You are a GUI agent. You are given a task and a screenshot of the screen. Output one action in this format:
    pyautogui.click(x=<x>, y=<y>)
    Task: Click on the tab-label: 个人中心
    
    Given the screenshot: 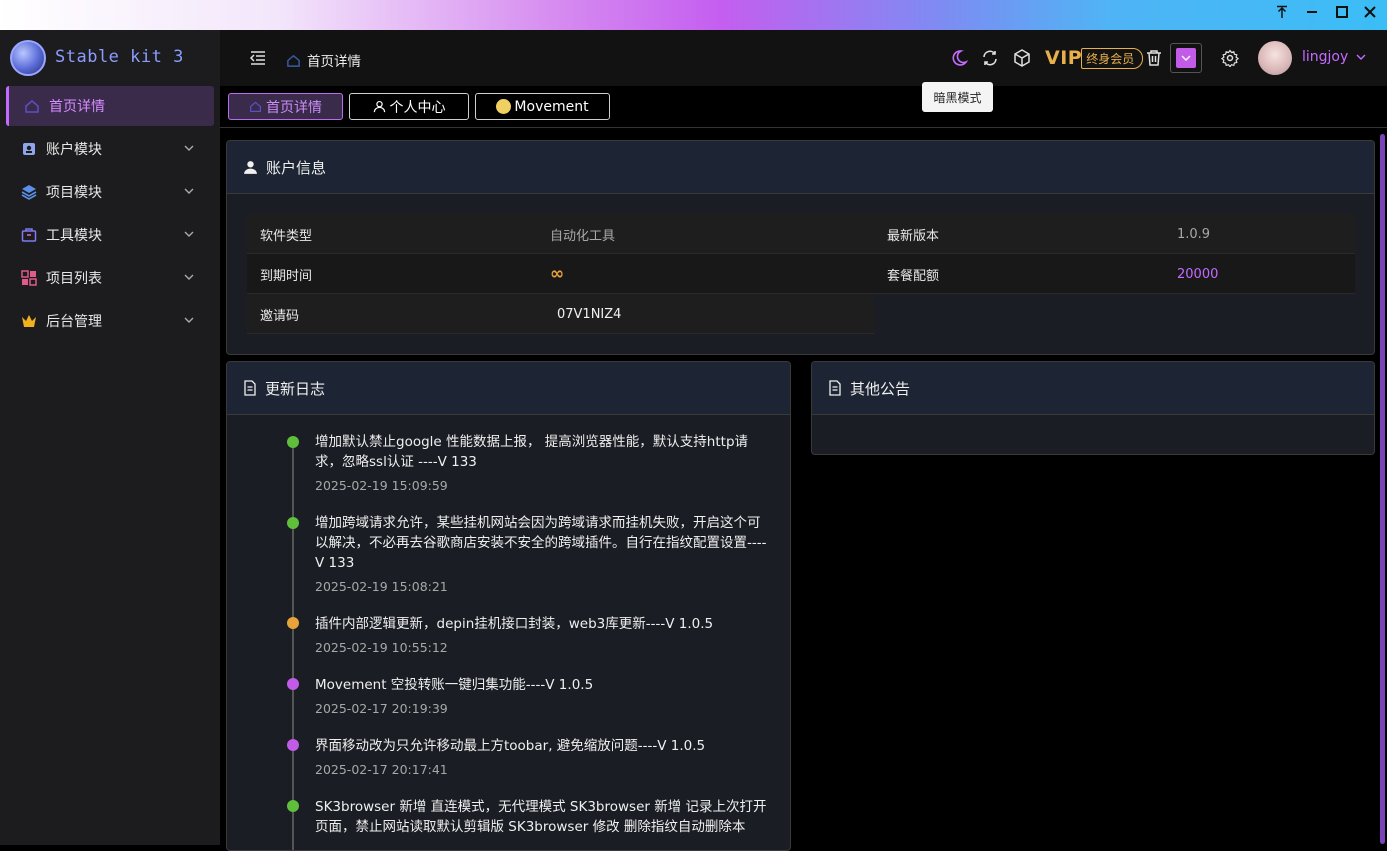 What is the action you would take?
    pyautogui.click(x=417, y=107)
    